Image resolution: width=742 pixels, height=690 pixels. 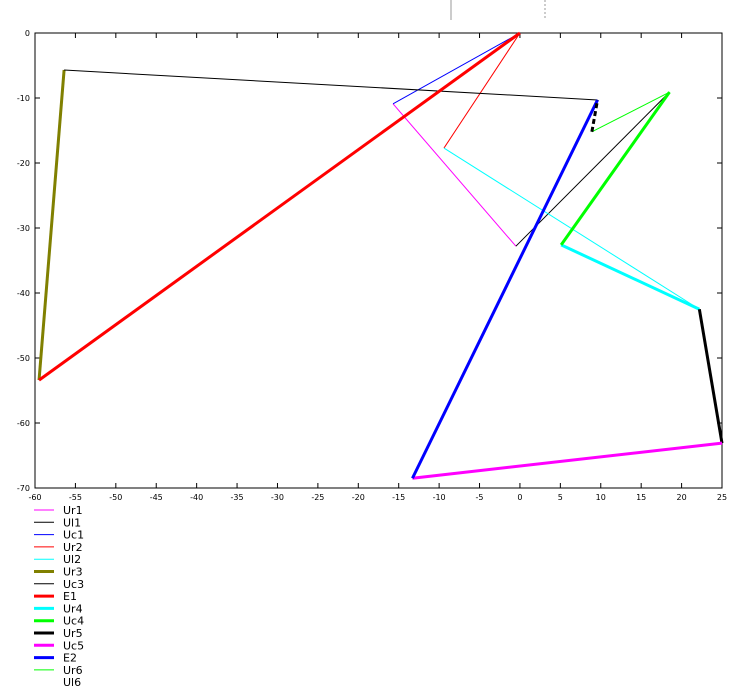 I want to click on legend-label: Ur6, so click(x=73, y=670).